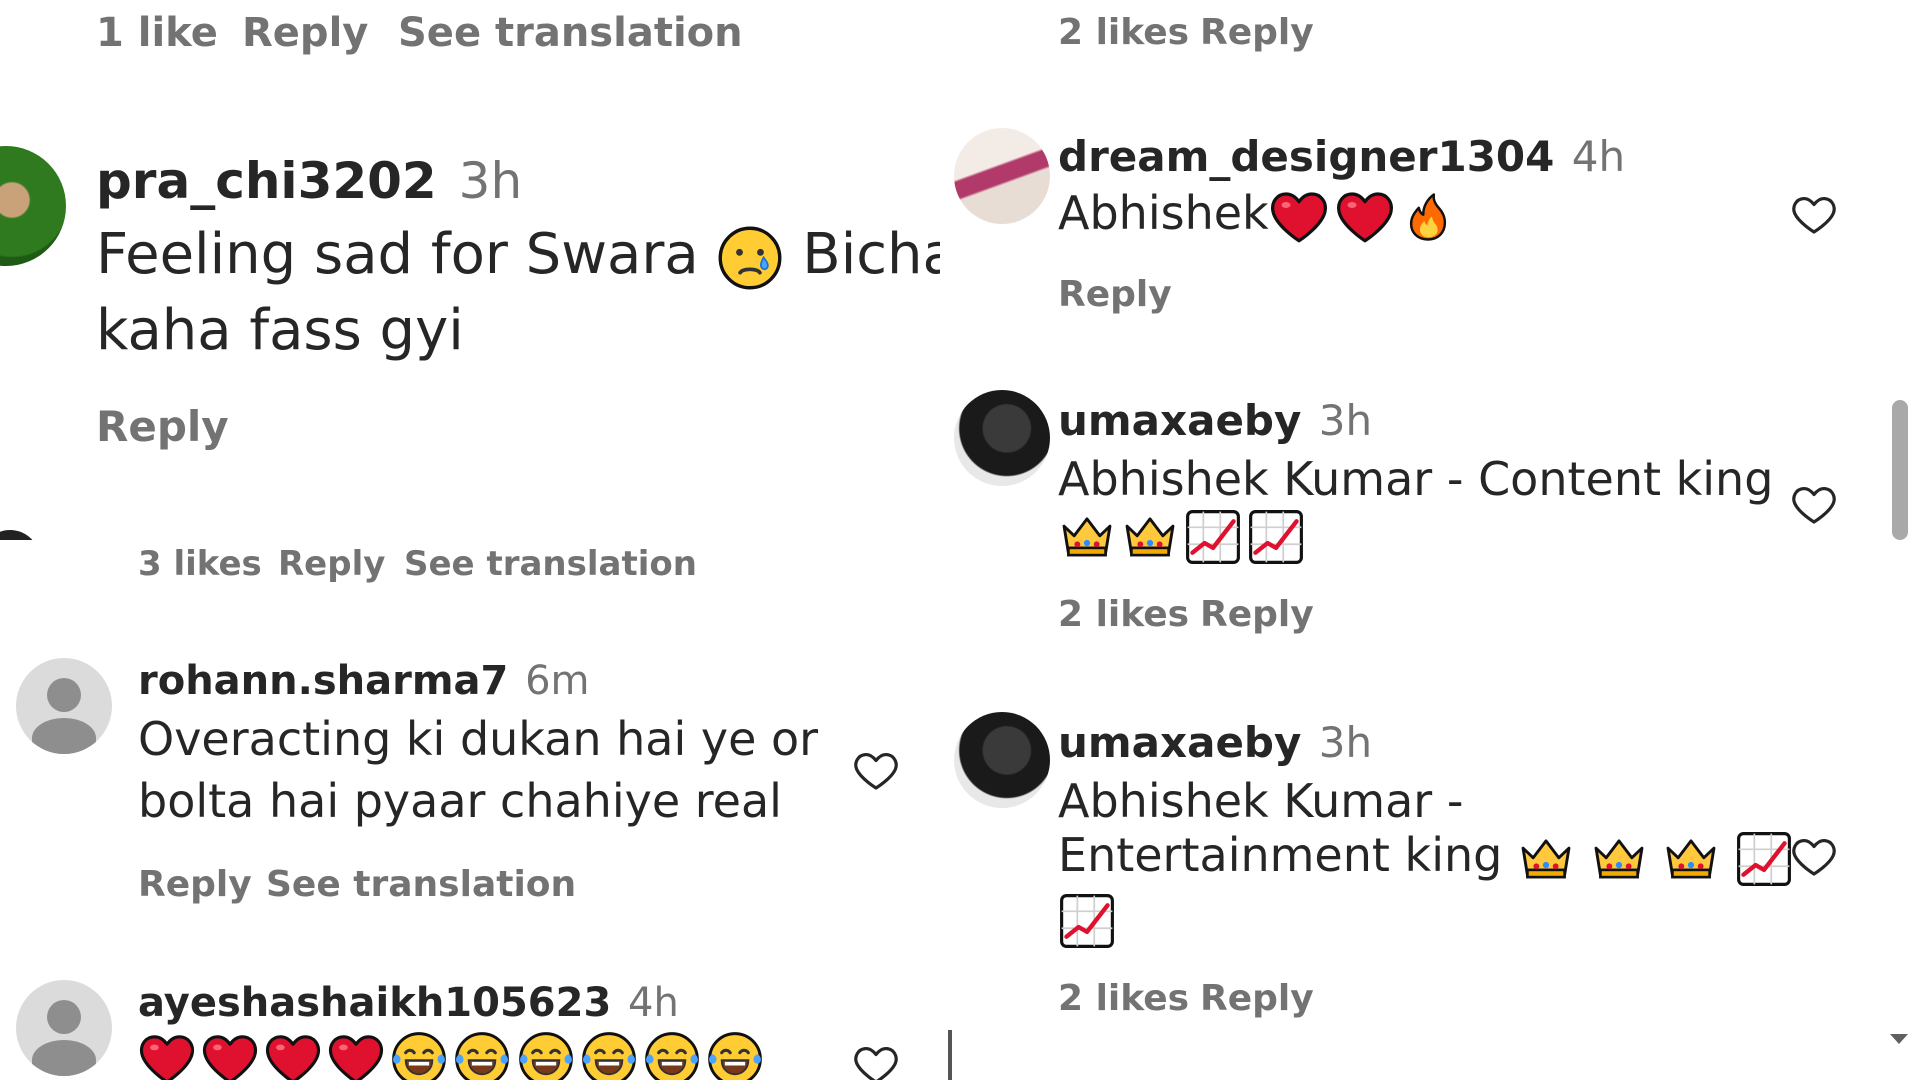  Describe the element at coordinates (1306, 156) in the screenshot. I see `username: dream_designer1304` at that location.